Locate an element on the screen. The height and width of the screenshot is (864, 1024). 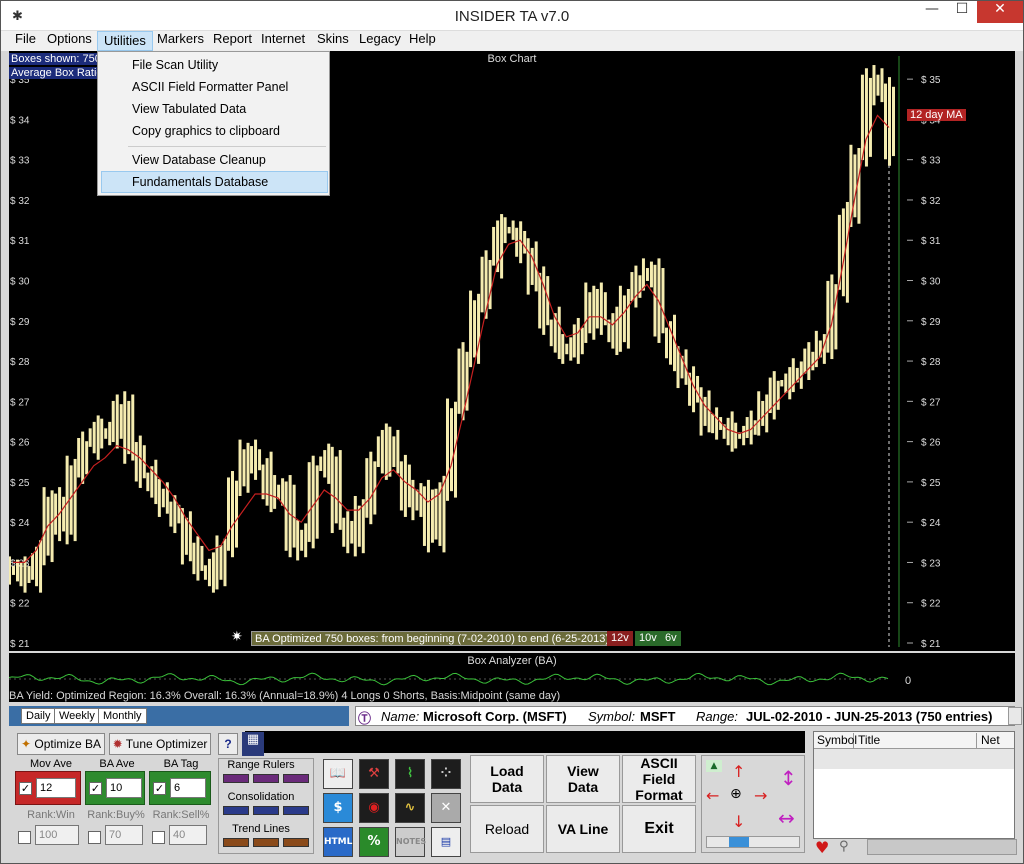
menu-options: Options is located at coordinates (69, 41).